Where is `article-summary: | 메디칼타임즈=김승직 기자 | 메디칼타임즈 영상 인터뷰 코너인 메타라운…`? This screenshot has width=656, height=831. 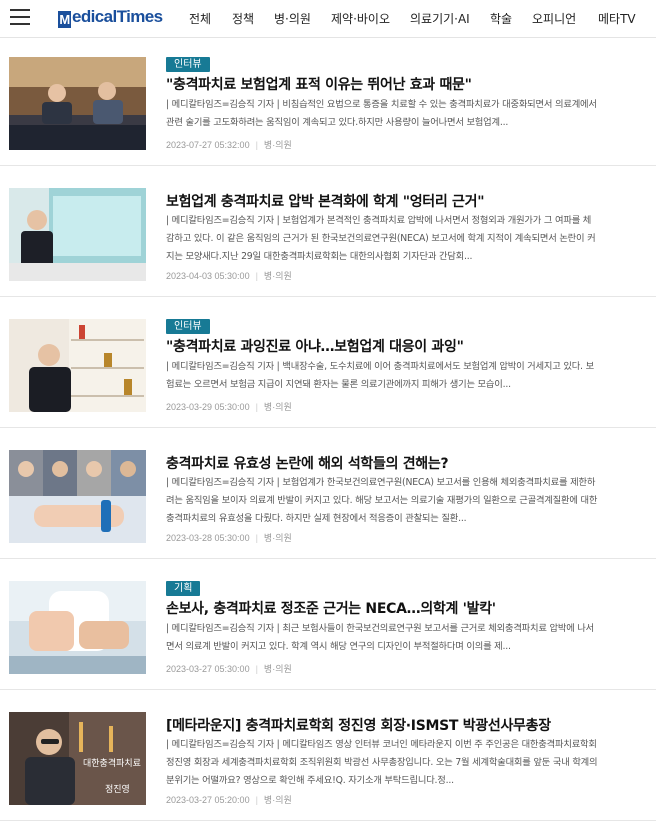
article-summary: | 메디칼타임즈=김승직 기자 | 메디칼타임즈 영상 인터뷰 코너인 메타라운… is located at coordinates (382, 762).